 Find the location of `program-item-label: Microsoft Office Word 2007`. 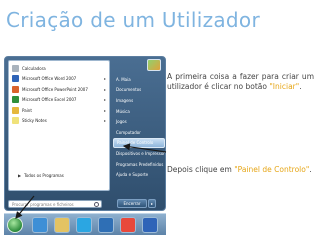

program-item-label: Microsoft Office Word 2007 is located at coordinates (49, 79).